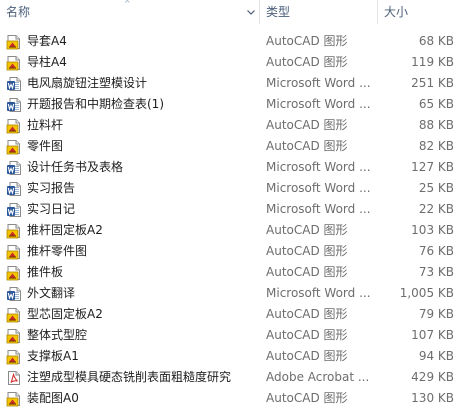 This screenshot has height=416, width=464. Describe the element at coordinates (18, 12) in the screenshot. I see `column-header-name-label: 名称` at that location.